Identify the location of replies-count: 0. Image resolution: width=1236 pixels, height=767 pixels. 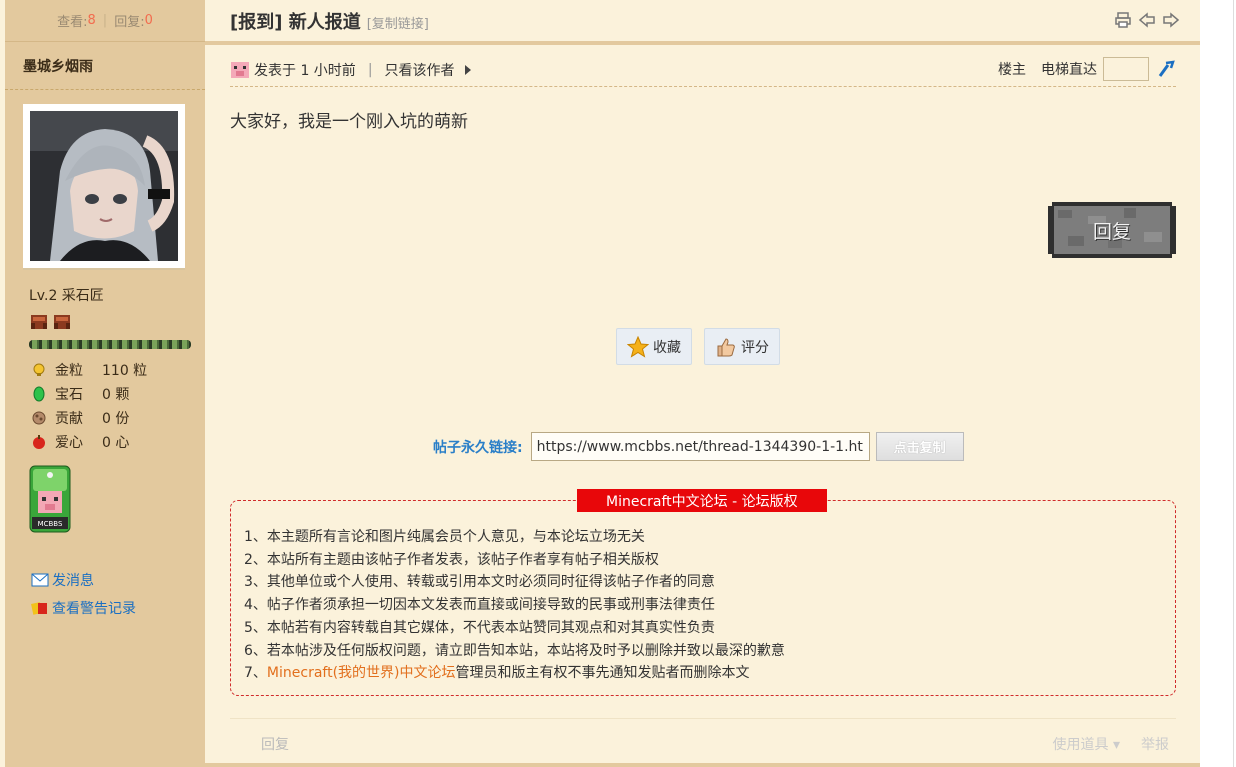
(148, 20).